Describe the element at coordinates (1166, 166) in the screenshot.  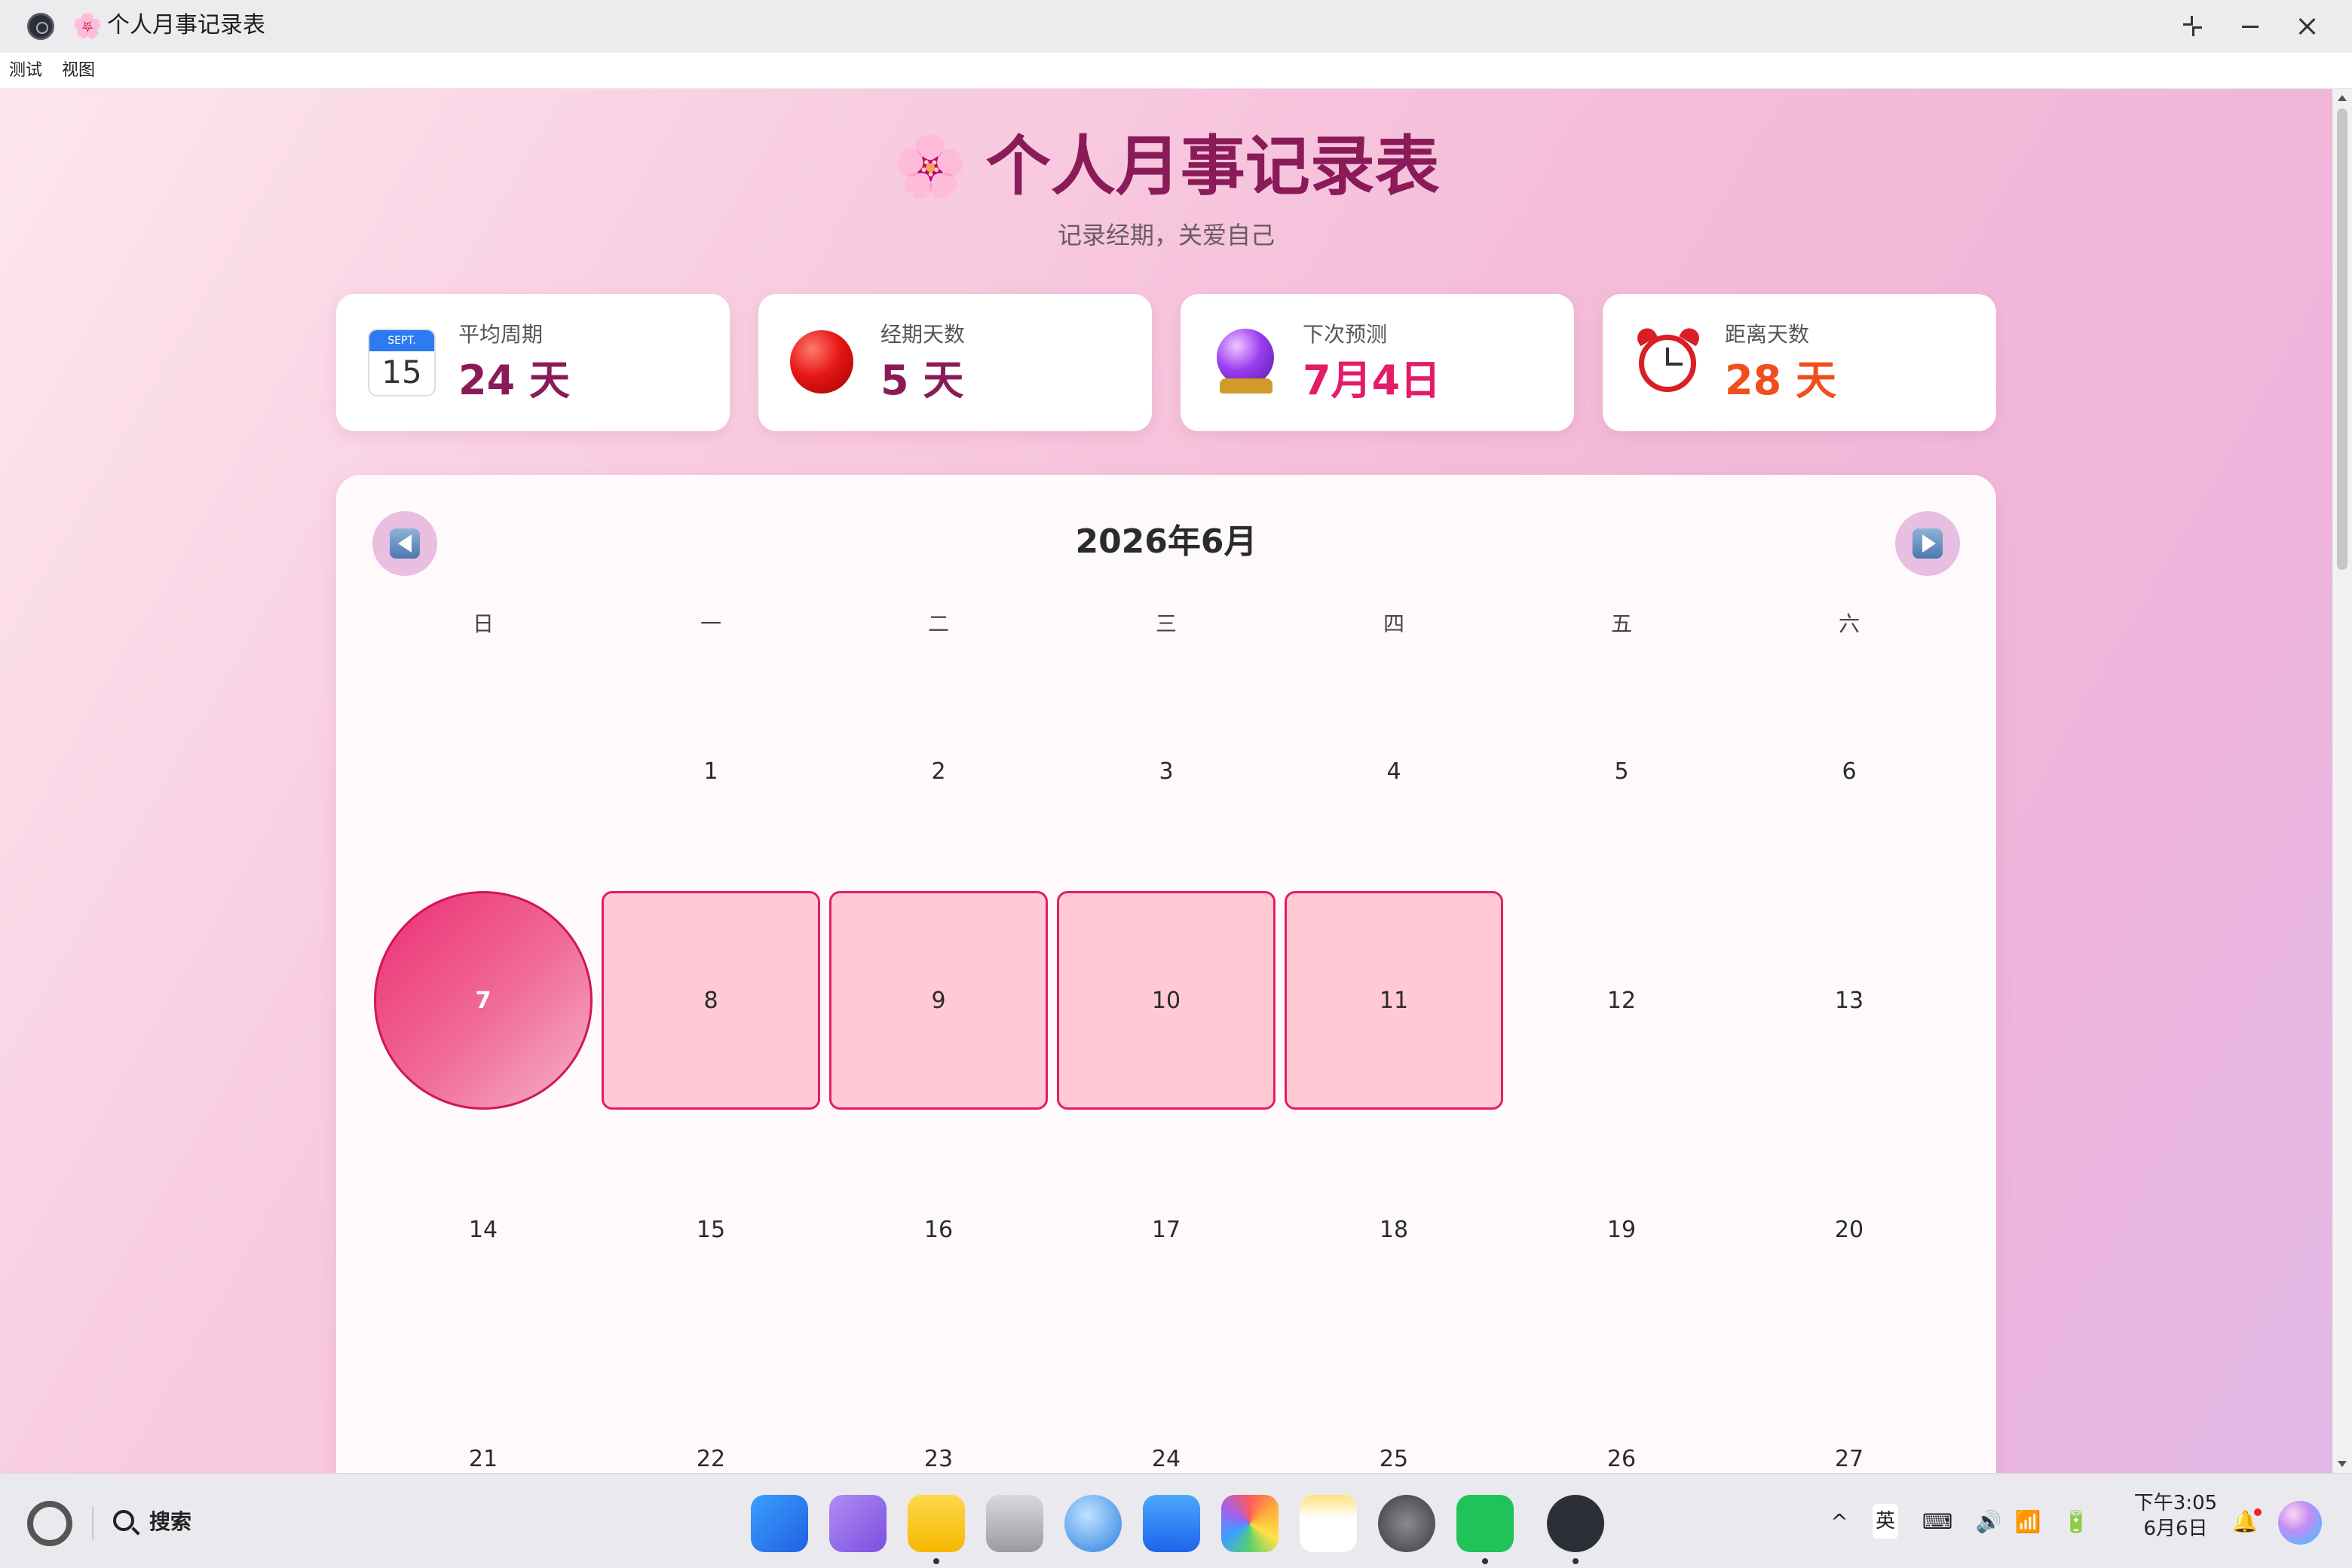
I see `page-title: 🌸 个人月事记录表` at that location.